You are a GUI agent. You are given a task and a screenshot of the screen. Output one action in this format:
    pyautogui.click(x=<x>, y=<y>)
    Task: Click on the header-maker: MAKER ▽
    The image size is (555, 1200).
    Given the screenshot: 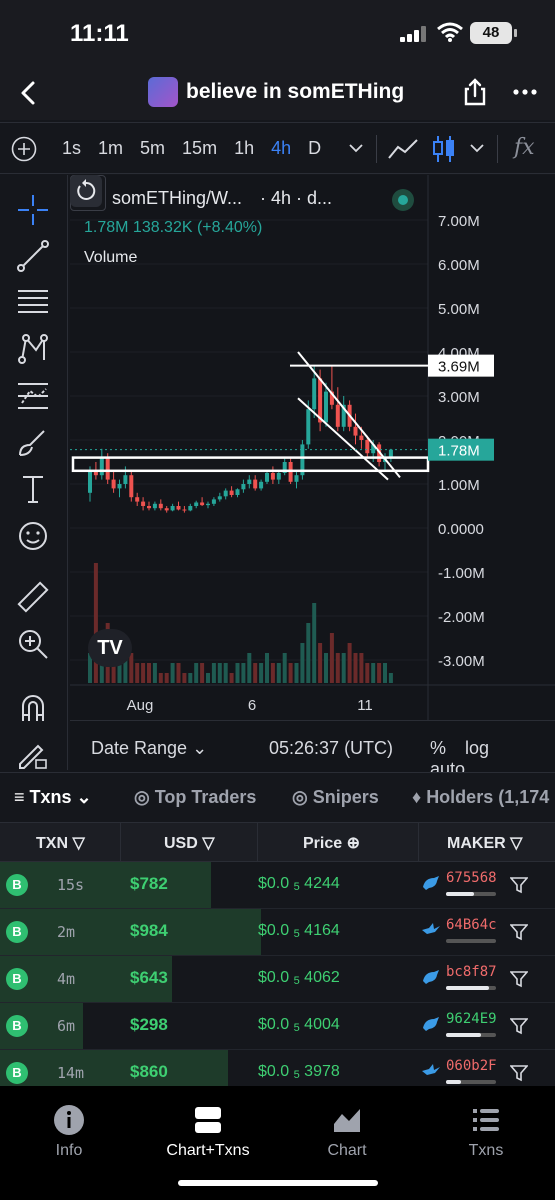 What is the action you would take?
    pyautogui.click(x=484, y=843)
    